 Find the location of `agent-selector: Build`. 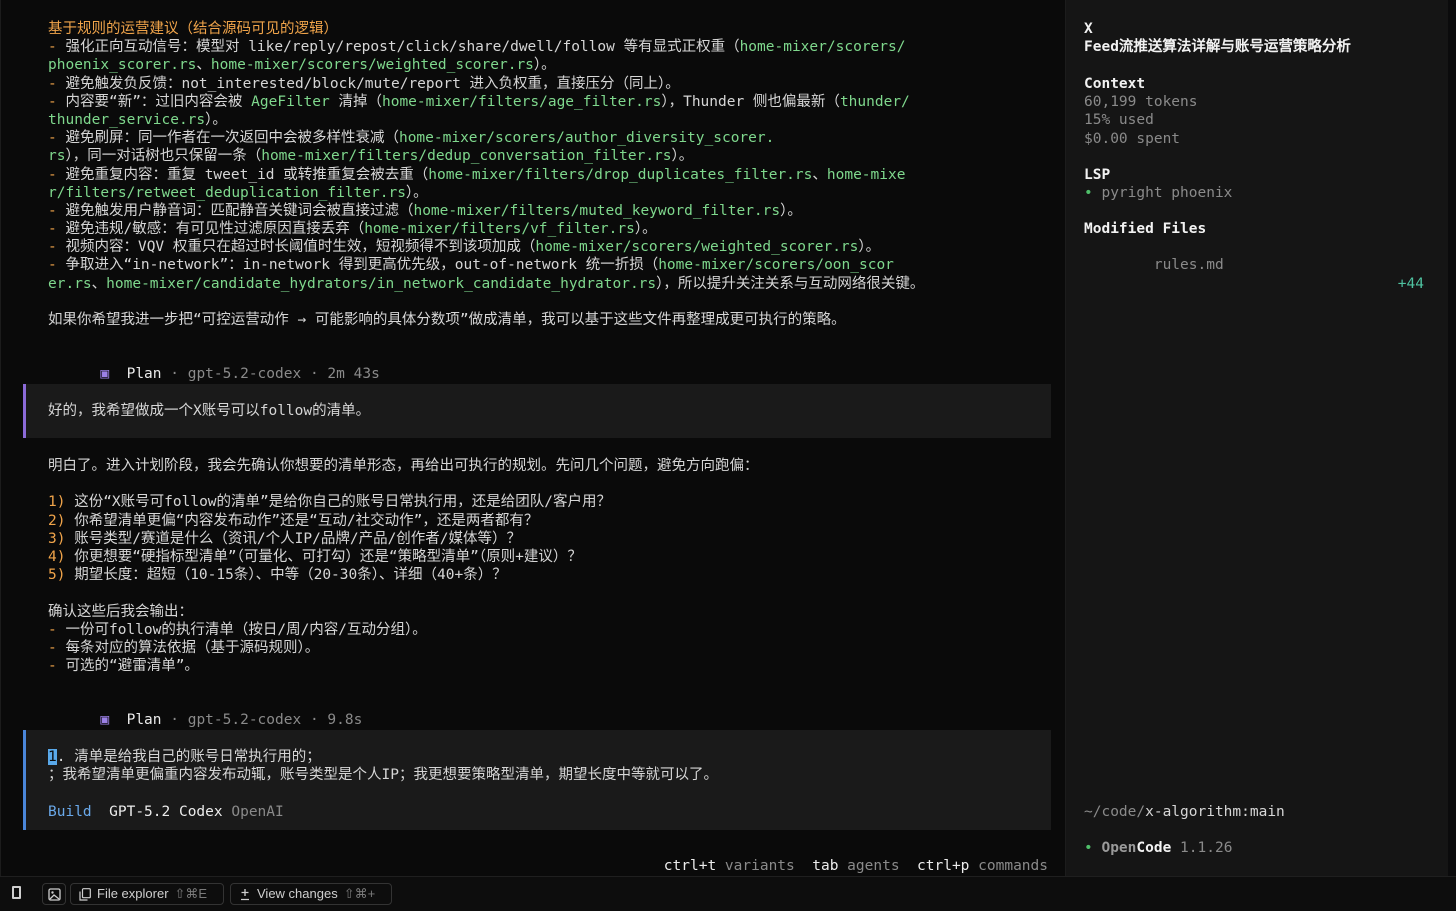

agent-selector: Build is located at coordinates (70, 812).